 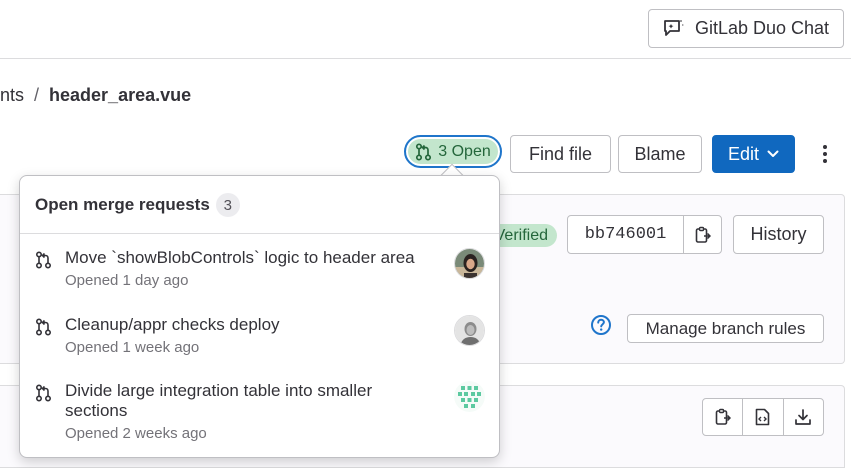 I want to click on breadcrumb: nts / header_area.vue, so click(x=95, y=95).